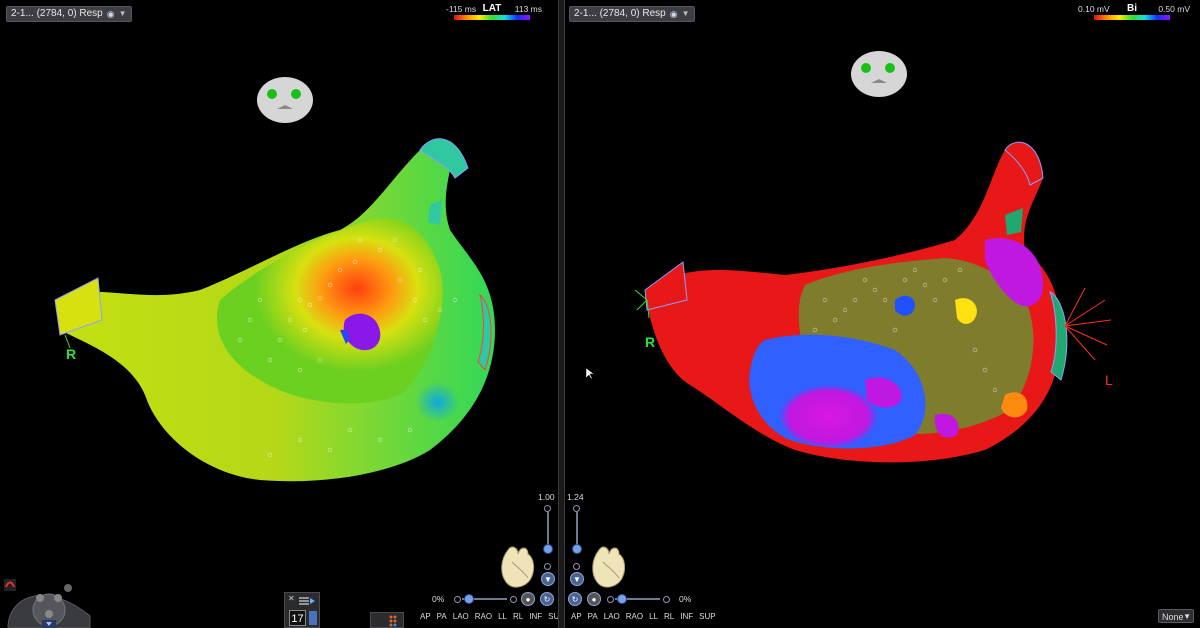 The width and height of the screenshot is (1200, 628). Describe the element at coordinates (548, 579) in the screenshot. I see `left-expand-icon: ▼` at that location.